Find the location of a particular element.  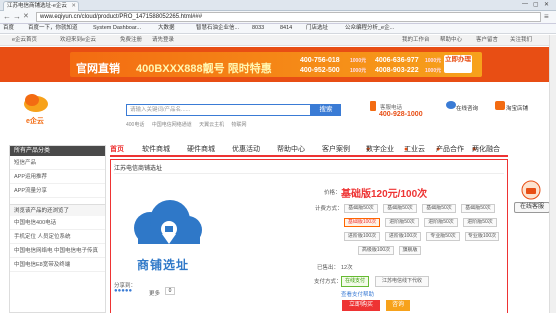

help-link: 帮助中心 is located at coordinates (451, 40).